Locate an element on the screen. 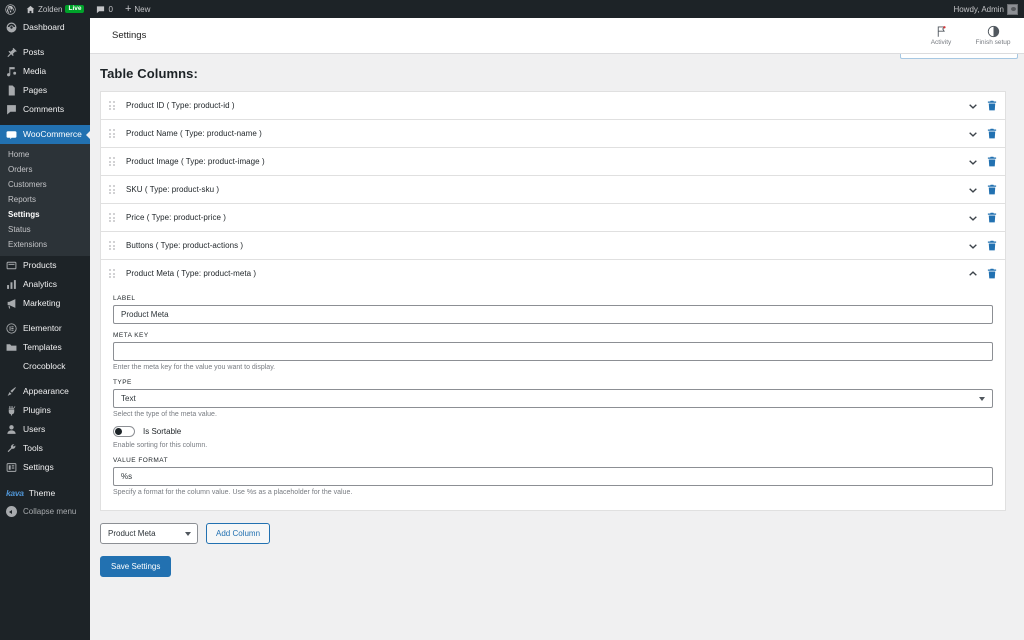  is-sortable-row: Is Sortable is located at coordinates (553, 431).